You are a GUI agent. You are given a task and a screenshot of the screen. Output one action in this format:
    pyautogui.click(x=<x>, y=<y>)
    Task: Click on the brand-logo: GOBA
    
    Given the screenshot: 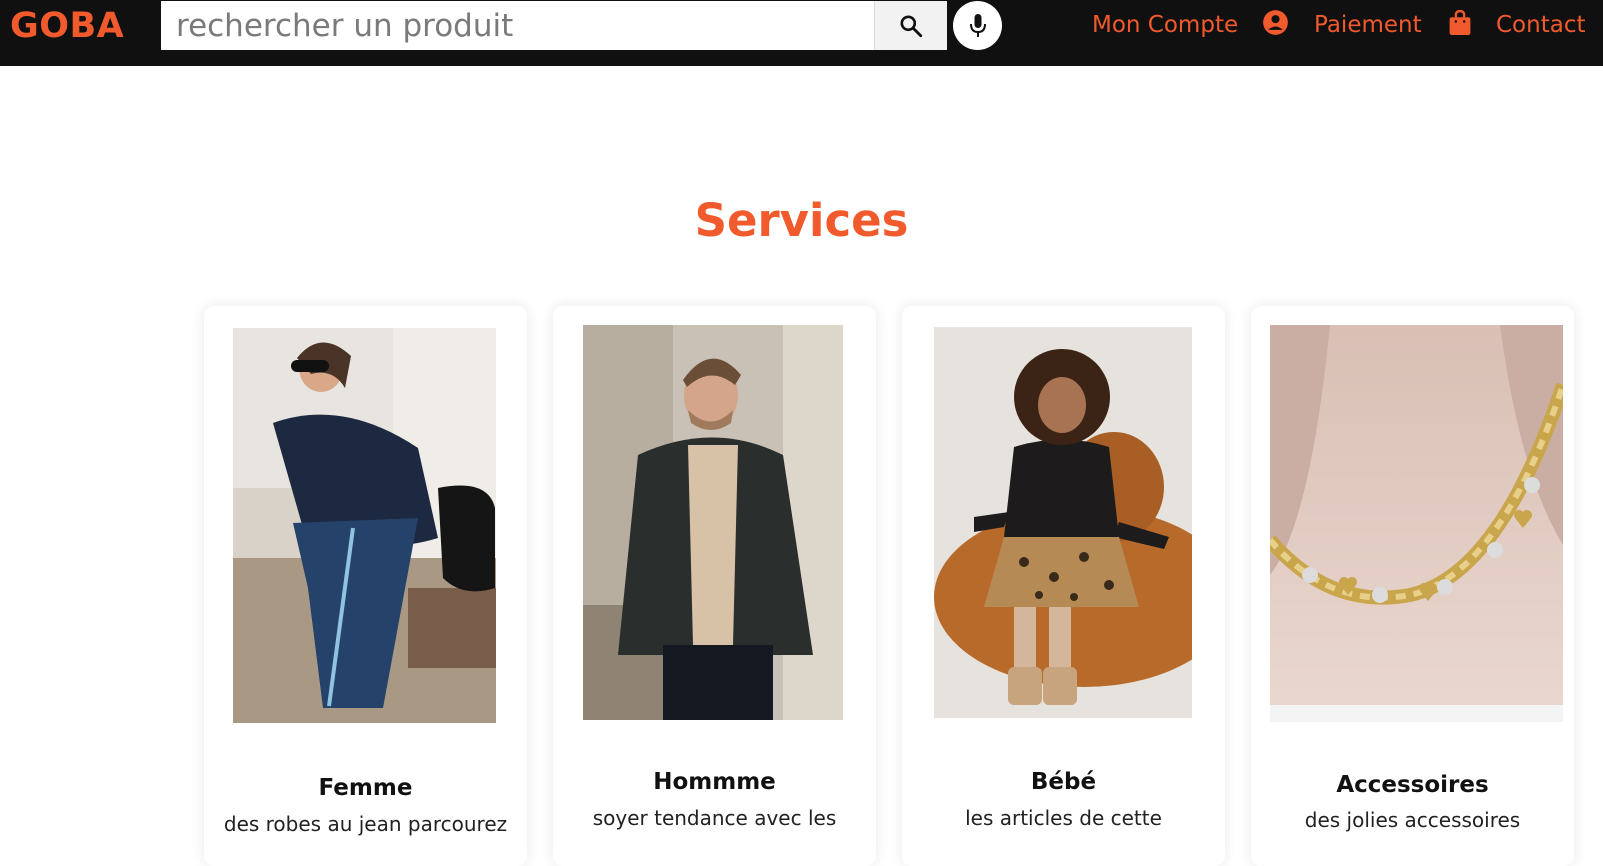 What is the action you would take?
    pyautogui.click(x=67, y=26)
    